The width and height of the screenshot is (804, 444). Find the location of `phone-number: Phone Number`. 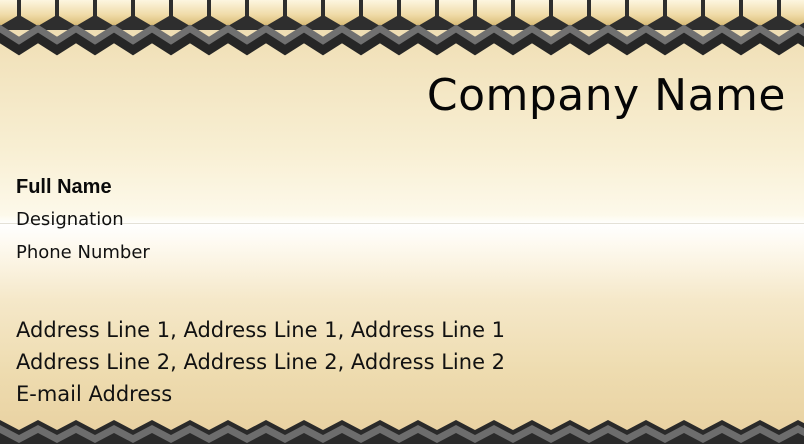

phone-number: Phone Number is located at coordinates (83, 252).